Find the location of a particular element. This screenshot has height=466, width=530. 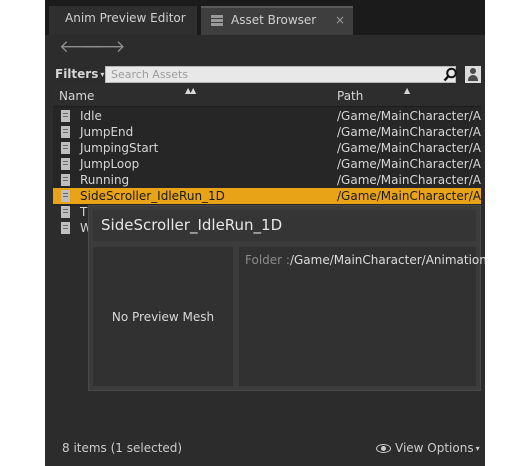

asset-name: W is located at coordinates (84, 228).